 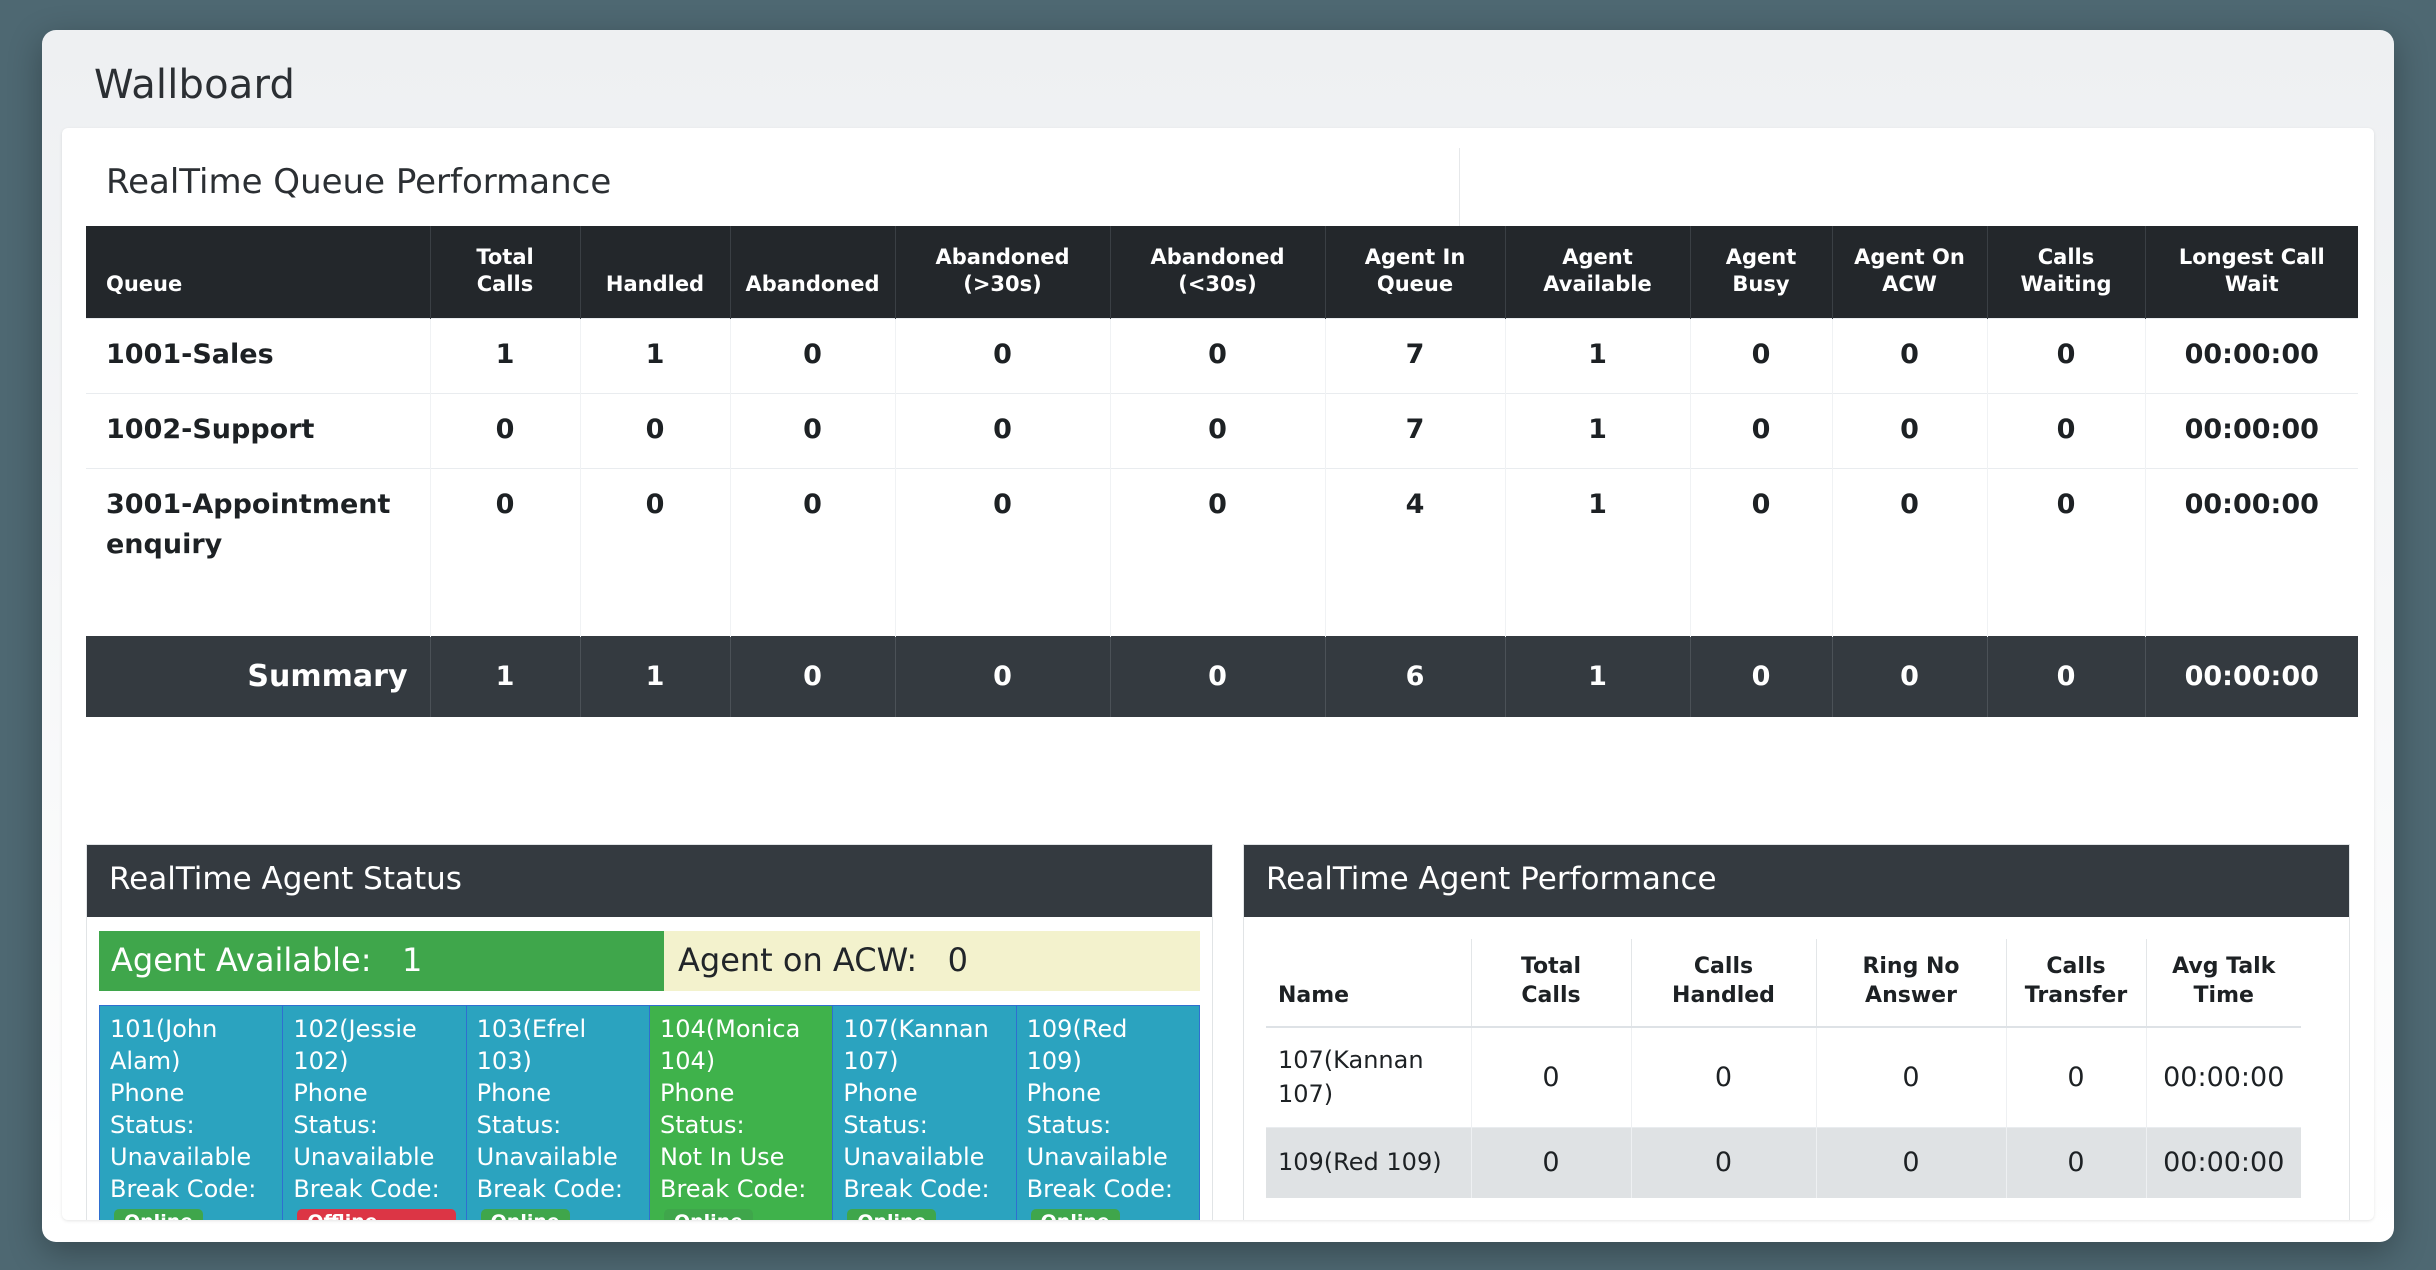 What do you see at coordinates (1597, 257) in the screenshot?
I see `col-header-agent-available-line1: Agent` at bounding box center [1597, 257].